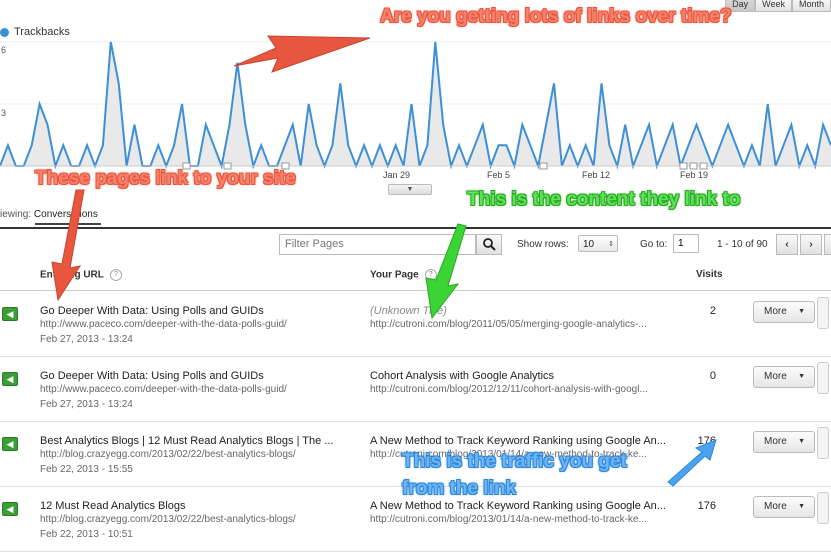 This screenshot has width=831, height=552. What do you see at coordinates (543, 244) in the screenshot?
I see `show-rows-label: Show rows:` at bounding box center [543, 244].